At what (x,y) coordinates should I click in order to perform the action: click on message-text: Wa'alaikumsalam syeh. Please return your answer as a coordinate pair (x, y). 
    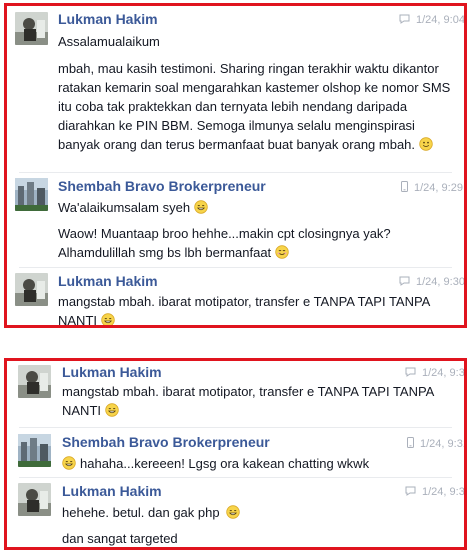
    Looking at the image, I should click on (255, 207).